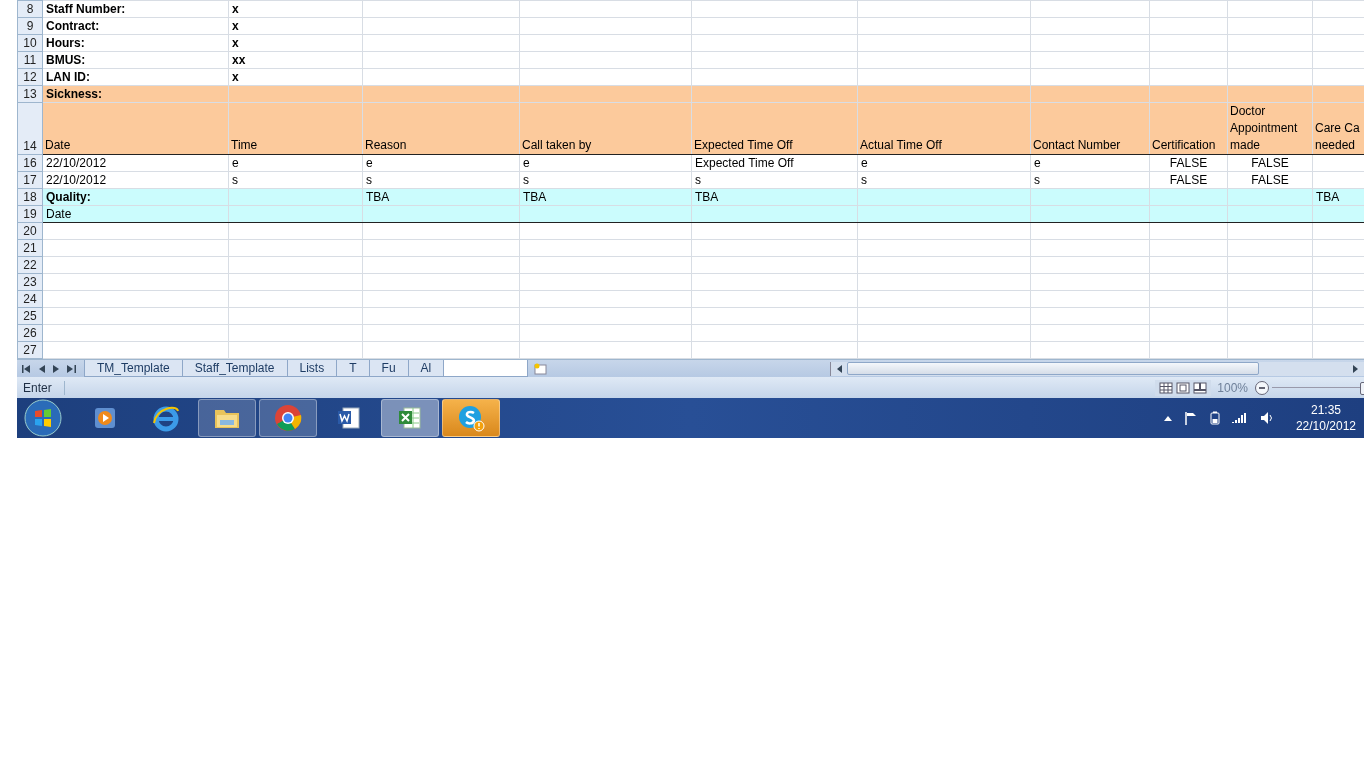 Image resolution: width=1364 pixels, height=767 pixels. I want to click on battery-icon, so click(1214, 418).